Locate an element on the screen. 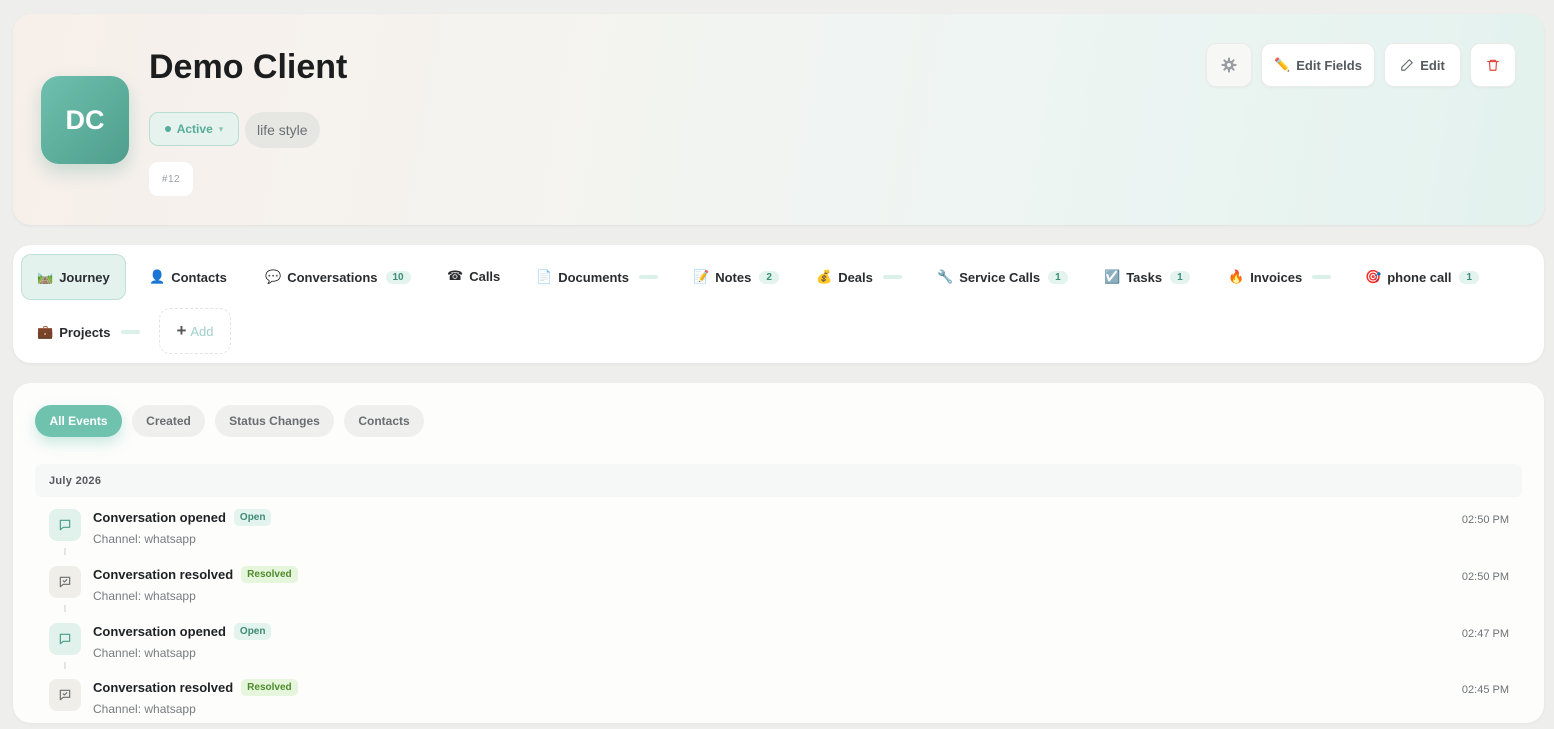 The height and width of the screenshot is (729, 1554). edit-fields-label: Edit Fields is located at coordinates (1329, 65).